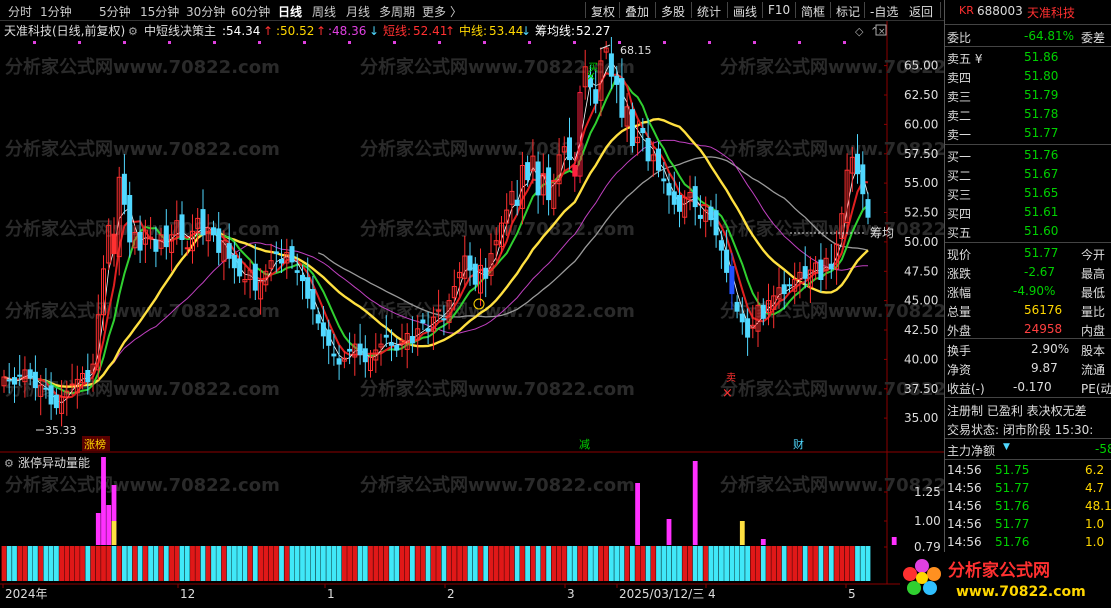 The height and width of the screenshot is (608, 1111). What do you see at coordinates (921, 271) in the screenshot?
I see `price-tick: 47.50` at bounding box center [921, 271].